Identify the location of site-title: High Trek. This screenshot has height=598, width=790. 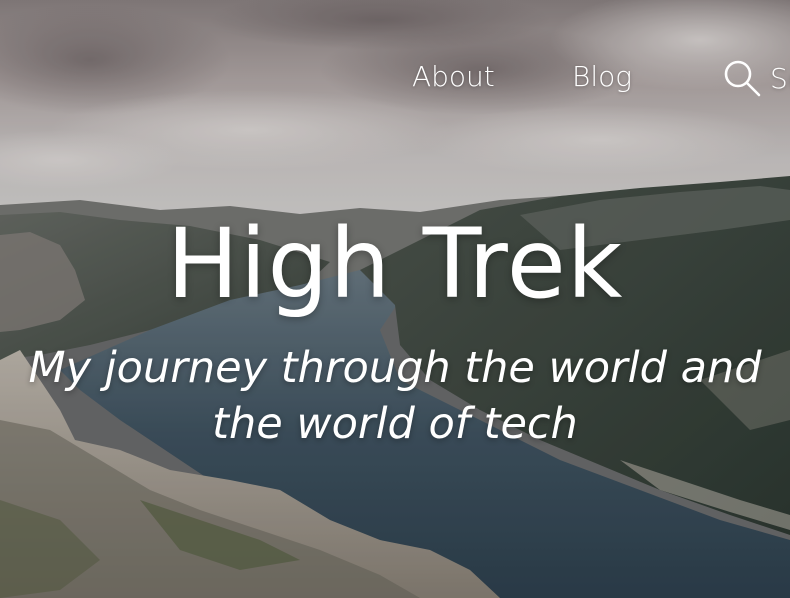
(395, 264).